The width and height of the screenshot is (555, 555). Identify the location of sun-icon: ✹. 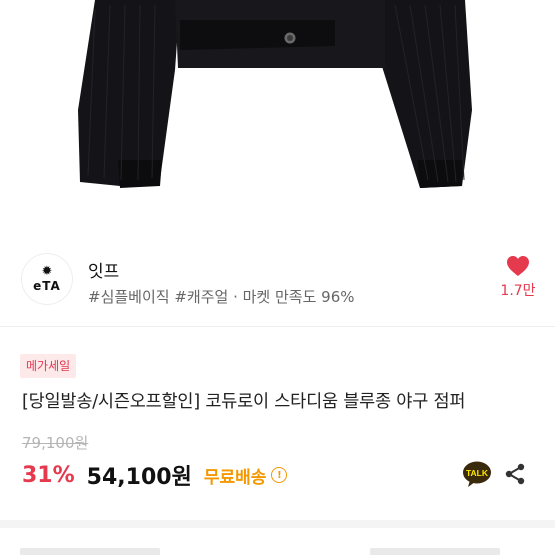
(47, 271).